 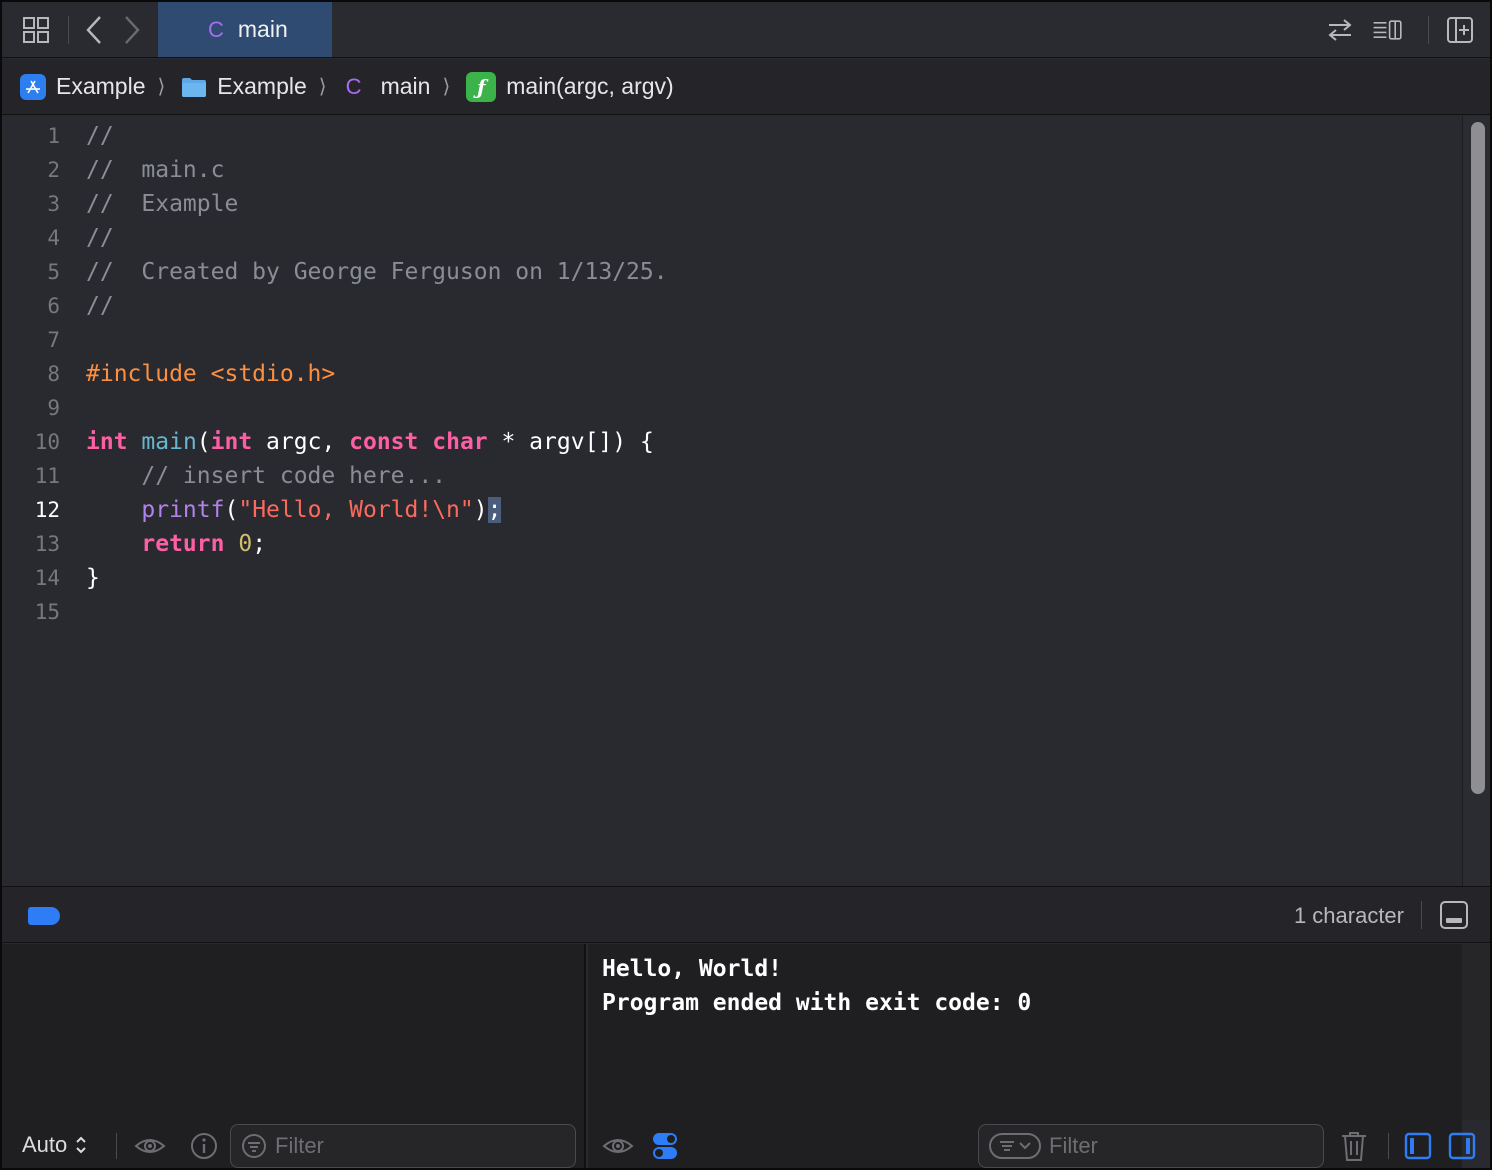 What do you see at coordinates (480, 510) in the screenshot?
I see `punct-token: )` at bounding box center [480, 510].